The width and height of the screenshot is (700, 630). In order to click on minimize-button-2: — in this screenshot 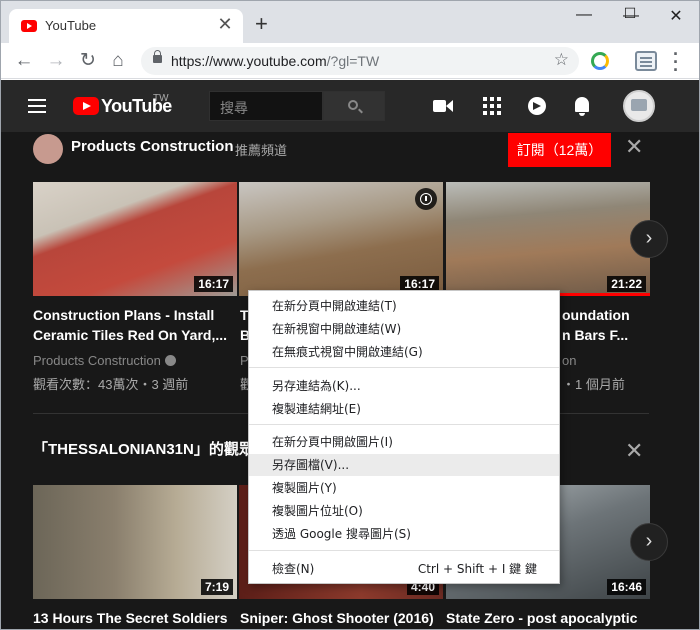, I will do `click(584, 18)`.